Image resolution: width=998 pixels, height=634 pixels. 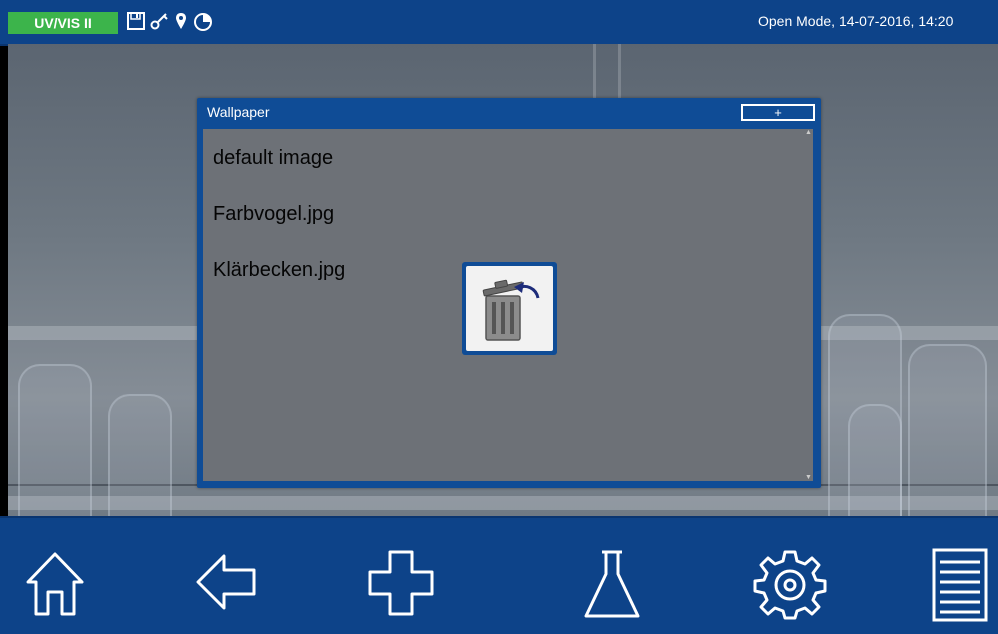 I want to click on home-button, so click(x=55, y=583).